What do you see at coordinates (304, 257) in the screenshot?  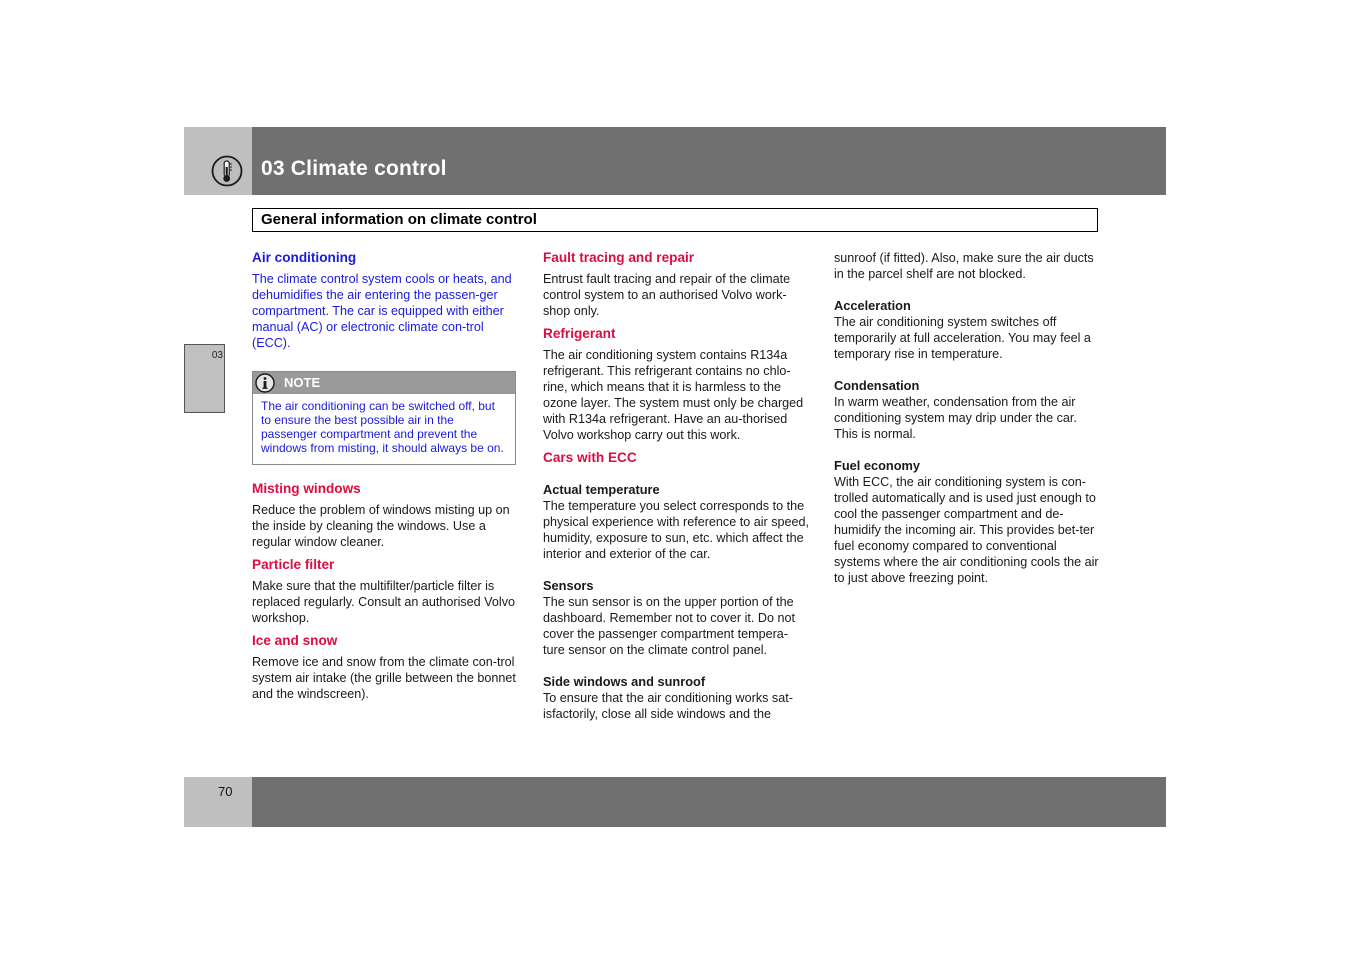 I see `heading-air-conditioning: Air conditioning` at bounding box center [304, 257].